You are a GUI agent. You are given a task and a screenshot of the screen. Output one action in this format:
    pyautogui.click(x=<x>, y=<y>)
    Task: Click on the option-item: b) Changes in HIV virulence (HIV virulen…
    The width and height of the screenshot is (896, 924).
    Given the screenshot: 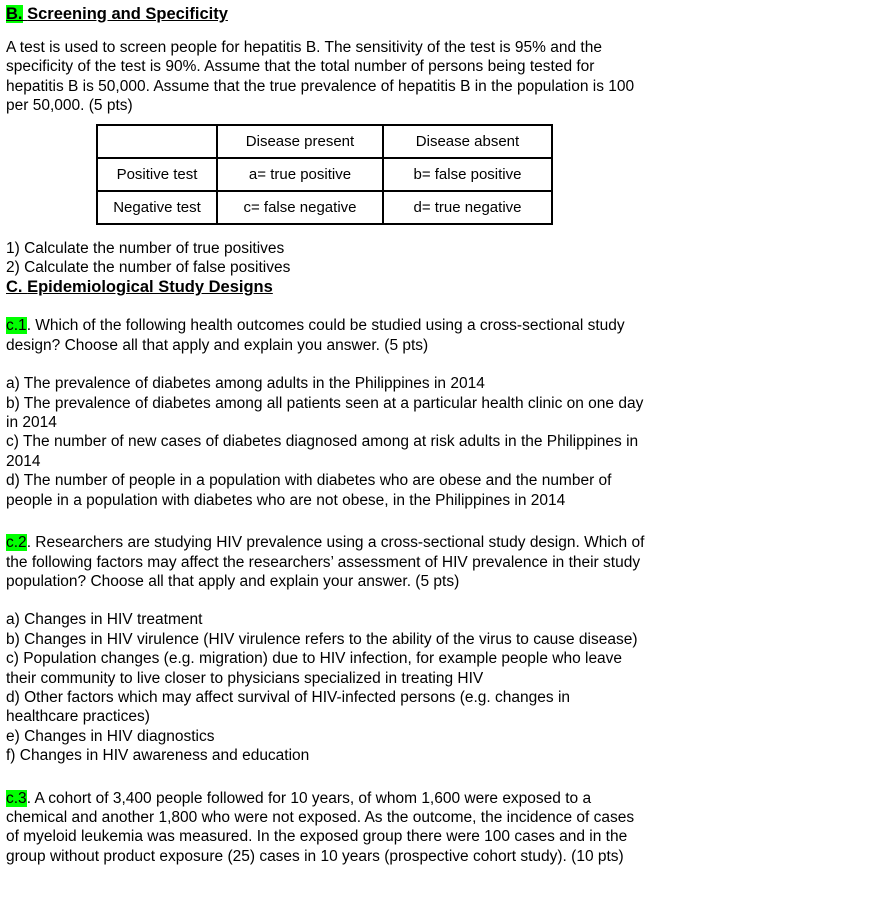 What is the action you would take?
    pyautogui.click(x=322, y=639)
    